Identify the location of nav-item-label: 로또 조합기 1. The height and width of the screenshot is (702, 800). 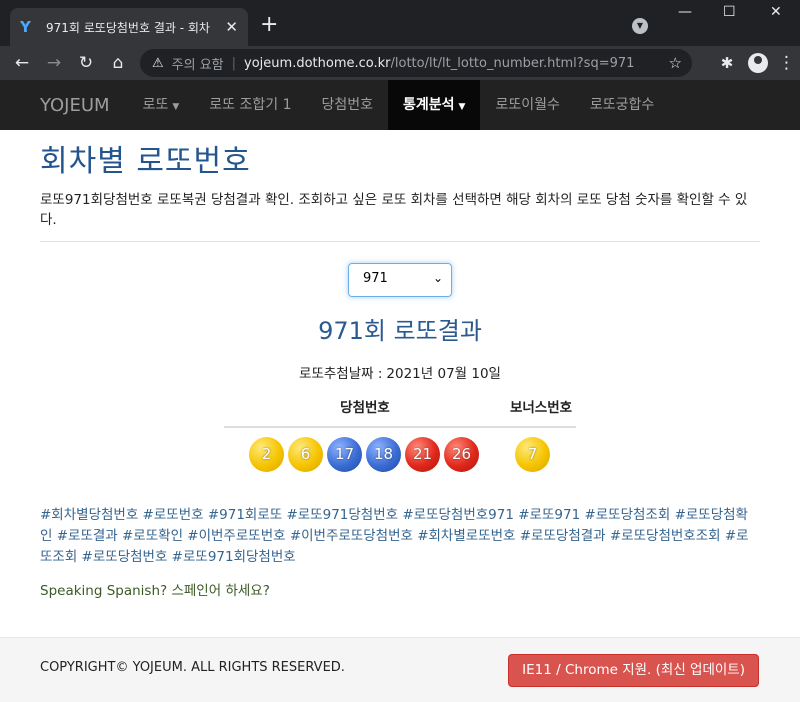
(250, 105).